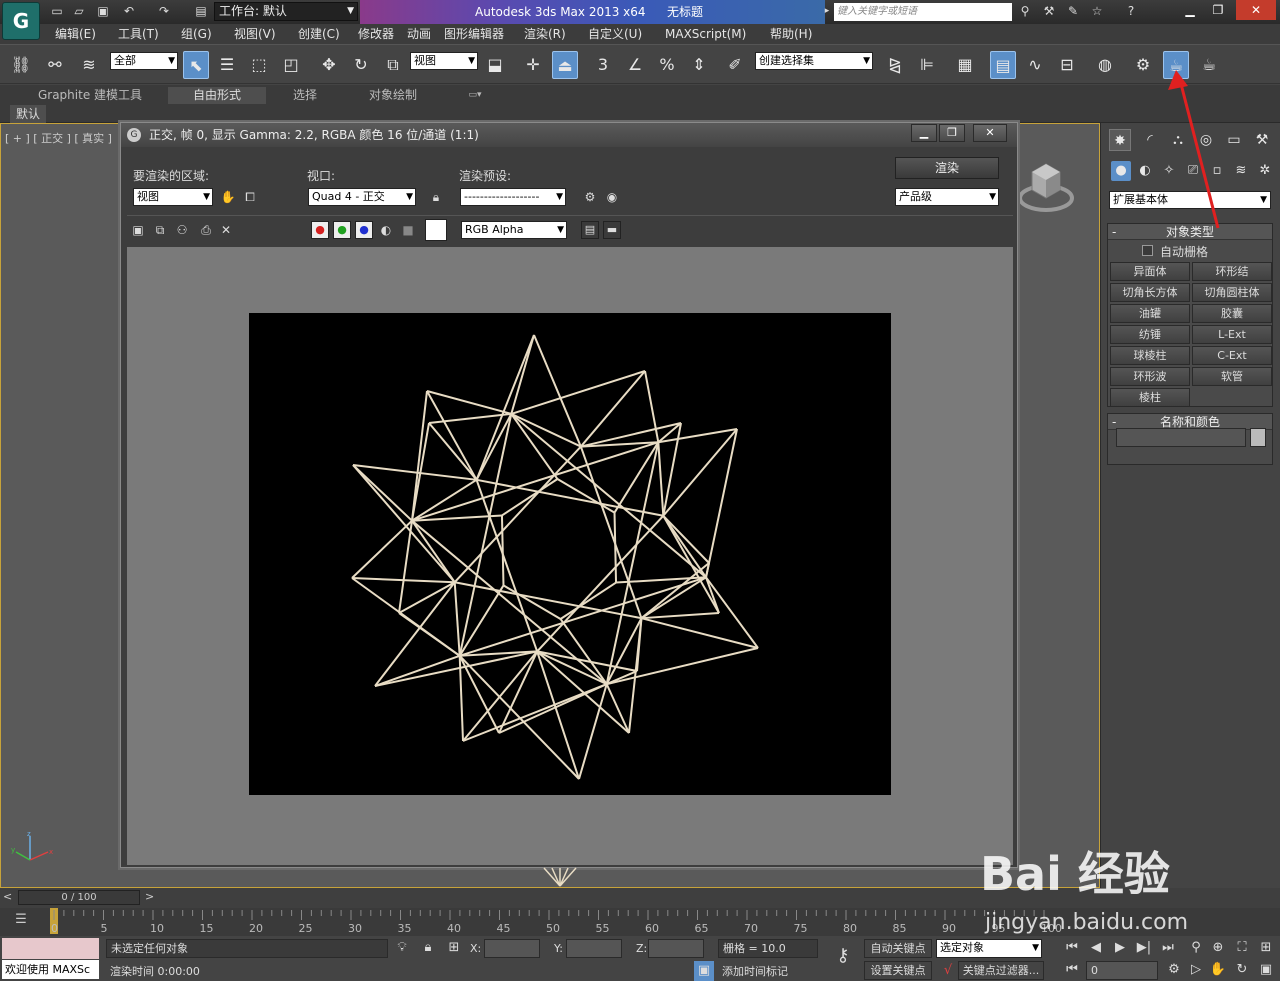  I want to click on object-name-field, so click(1181, 437).